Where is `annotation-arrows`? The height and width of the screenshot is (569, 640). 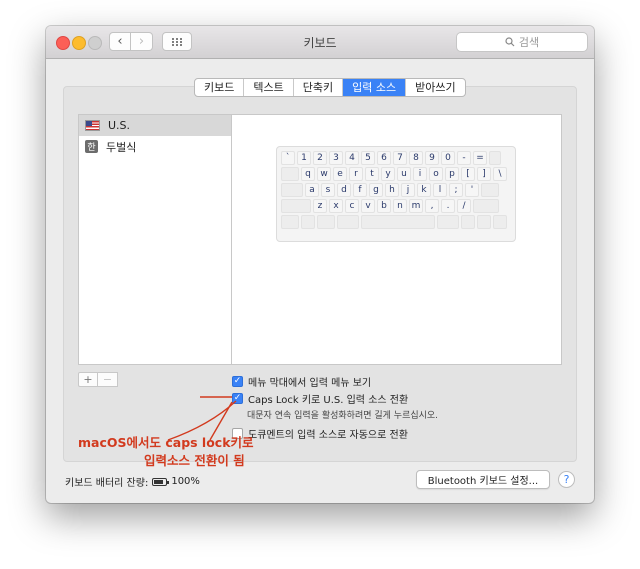
annotation-arrows is located at coordinates (202, 418).